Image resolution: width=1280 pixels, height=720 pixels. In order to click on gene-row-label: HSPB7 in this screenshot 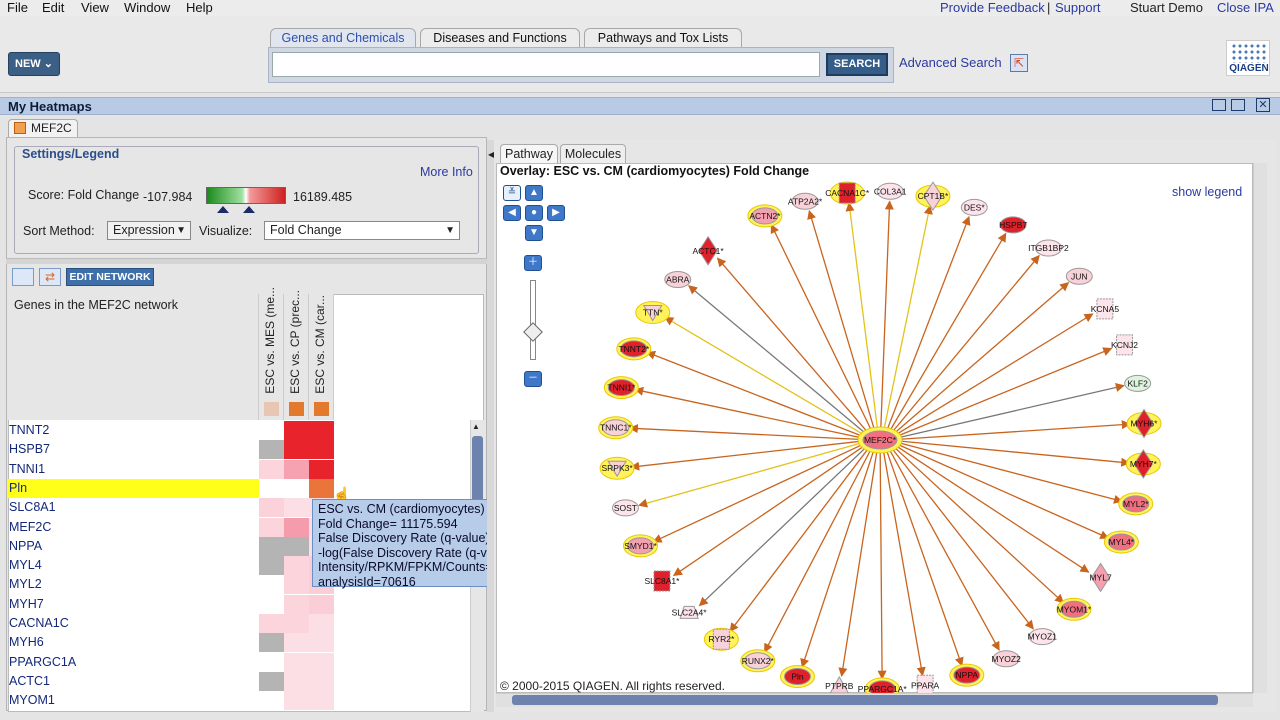, I will do `click(29, 449)`.